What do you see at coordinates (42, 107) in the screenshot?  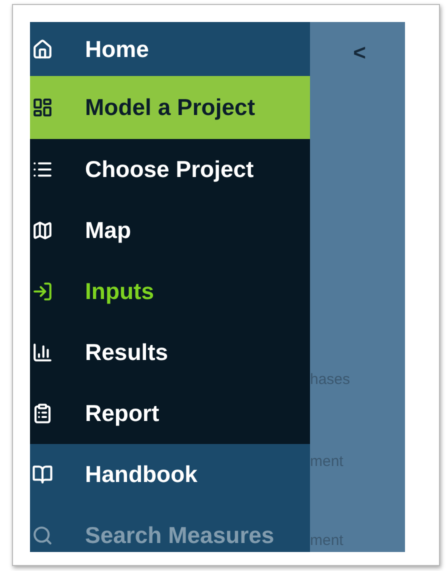 I see `dashboard-icon` at bounding box center [42, 107].